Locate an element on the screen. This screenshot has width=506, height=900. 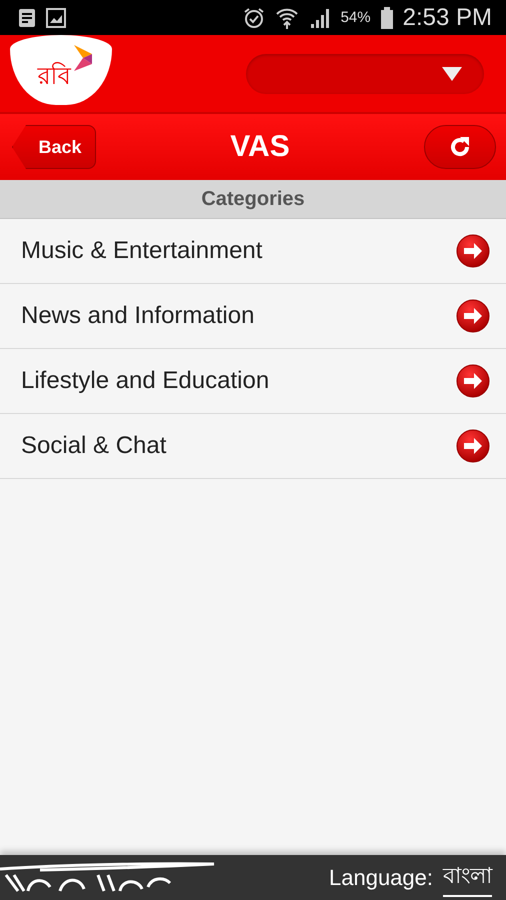
battery-percent: 54% is located at coordinates (355, 17).